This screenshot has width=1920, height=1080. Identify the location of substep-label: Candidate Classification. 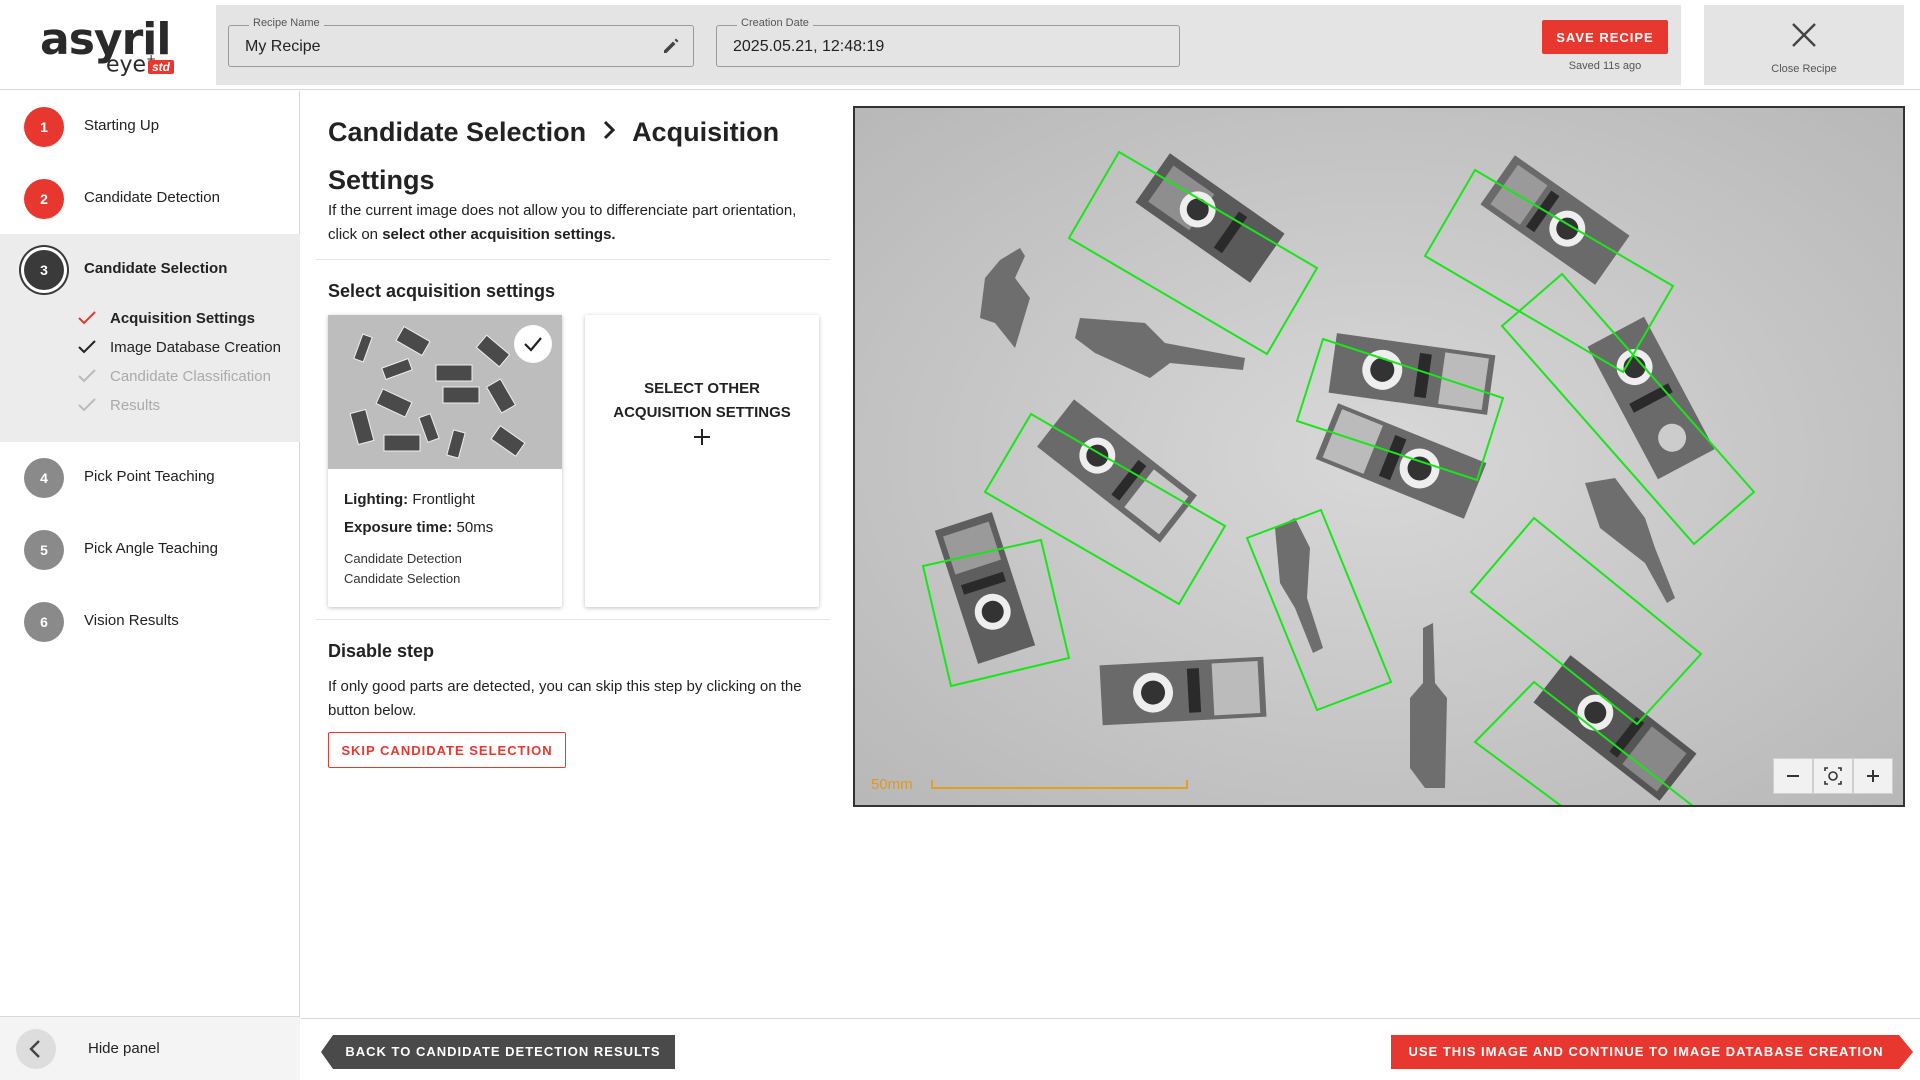
(190, 376).